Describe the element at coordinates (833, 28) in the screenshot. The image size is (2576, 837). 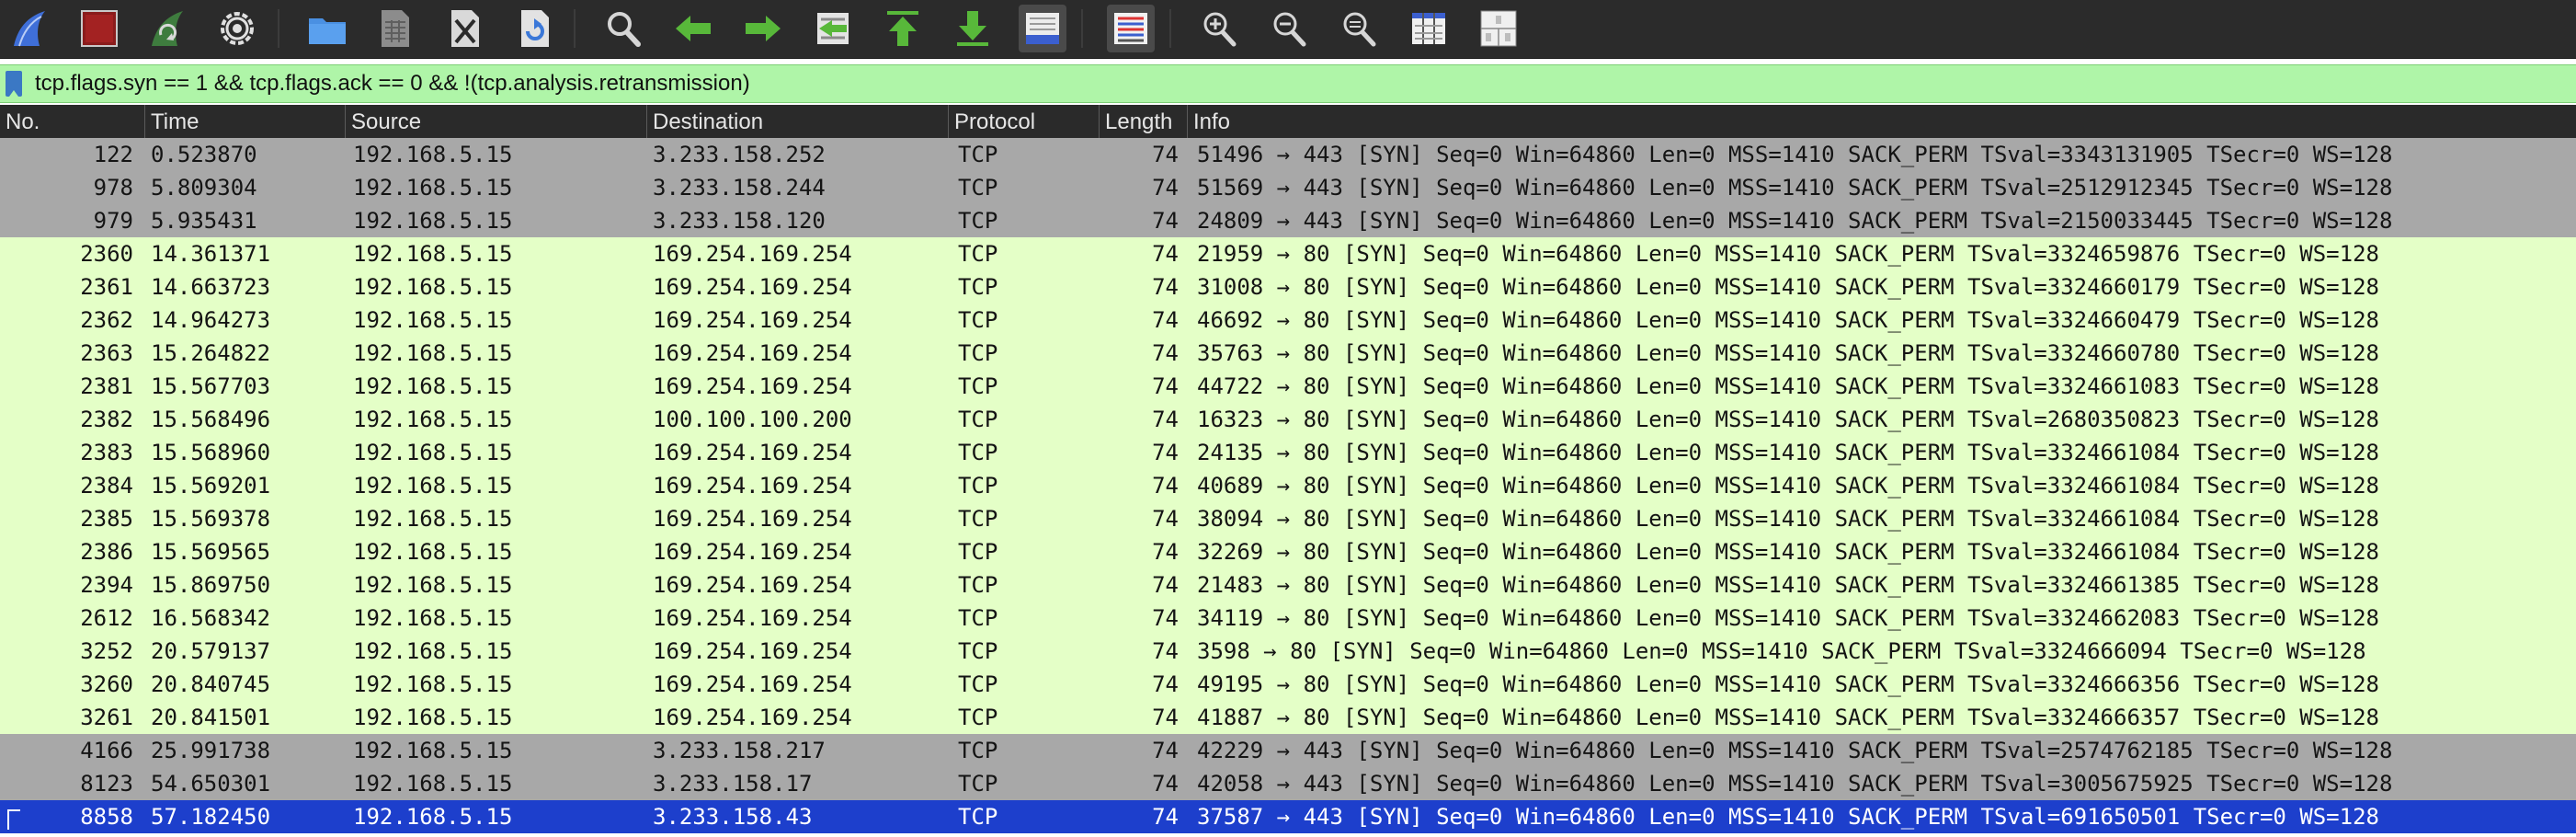
I see `go-to-packet-button` at that location.